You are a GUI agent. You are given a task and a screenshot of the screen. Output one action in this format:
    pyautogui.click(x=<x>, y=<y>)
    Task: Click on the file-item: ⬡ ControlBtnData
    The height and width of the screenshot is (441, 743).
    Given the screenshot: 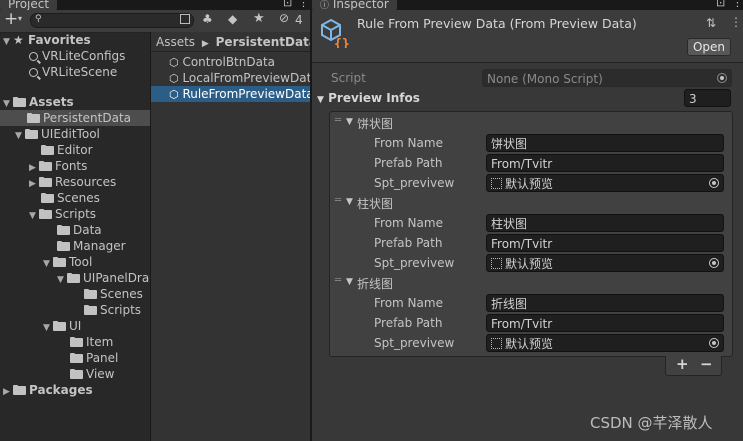 What is the action you would take?
    pyautogui.click(x=239, y=62)
    